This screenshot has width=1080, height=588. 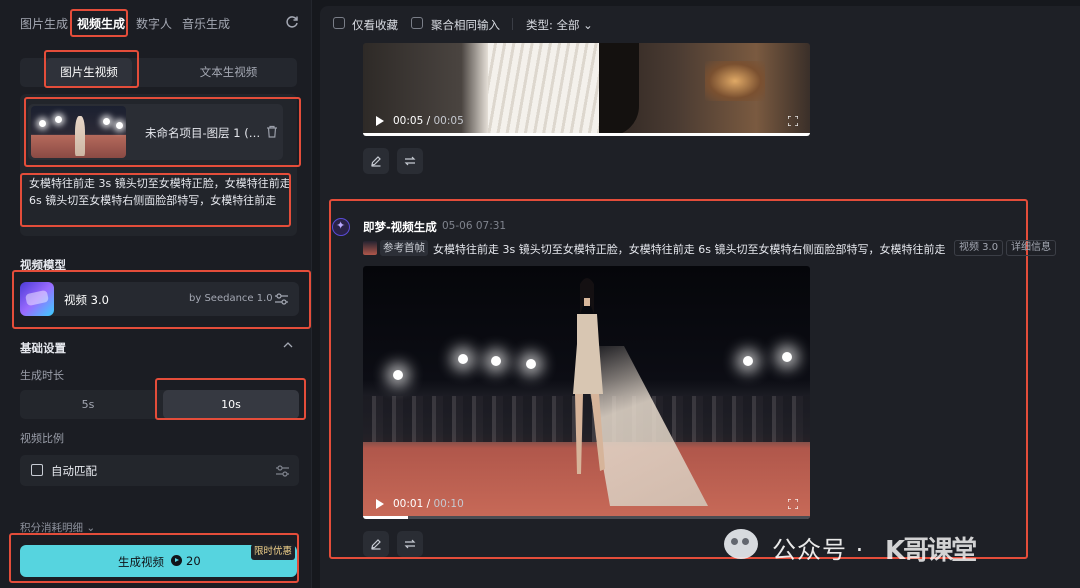 I want to click on watermark: 公众号 · K哥课堂, so click(x=900, y=556).